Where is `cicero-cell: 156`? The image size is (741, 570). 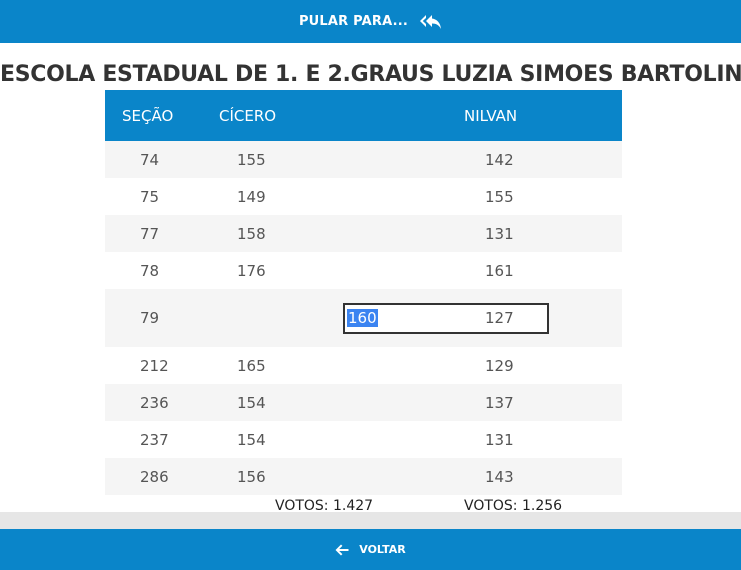
cicero-cell: 156 is located at coordinates (337, 476).